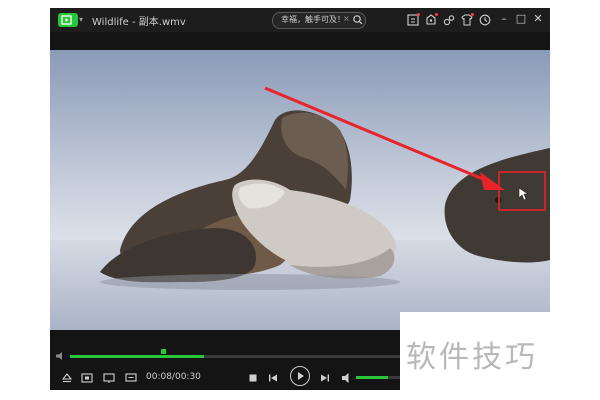 Image resolution: width=600 pixels, height=400 pixels. I want to click on next-icon, so click(325, 378).